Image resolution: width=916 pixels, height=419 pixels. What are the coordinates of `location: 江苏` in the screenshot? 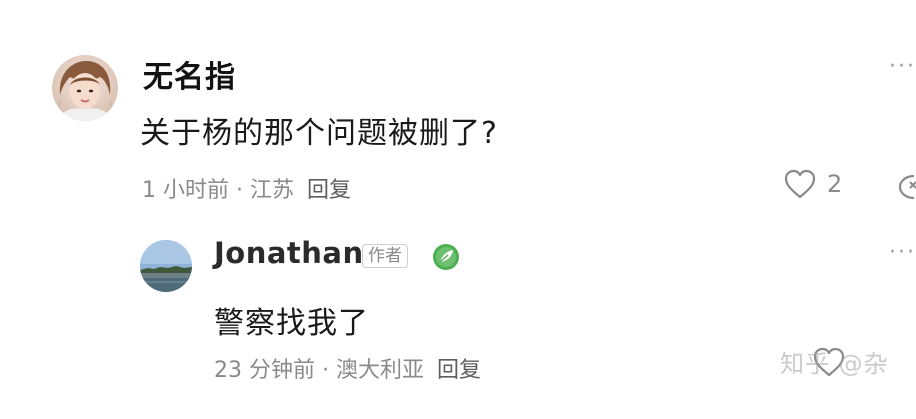 It's located at (271, 190).